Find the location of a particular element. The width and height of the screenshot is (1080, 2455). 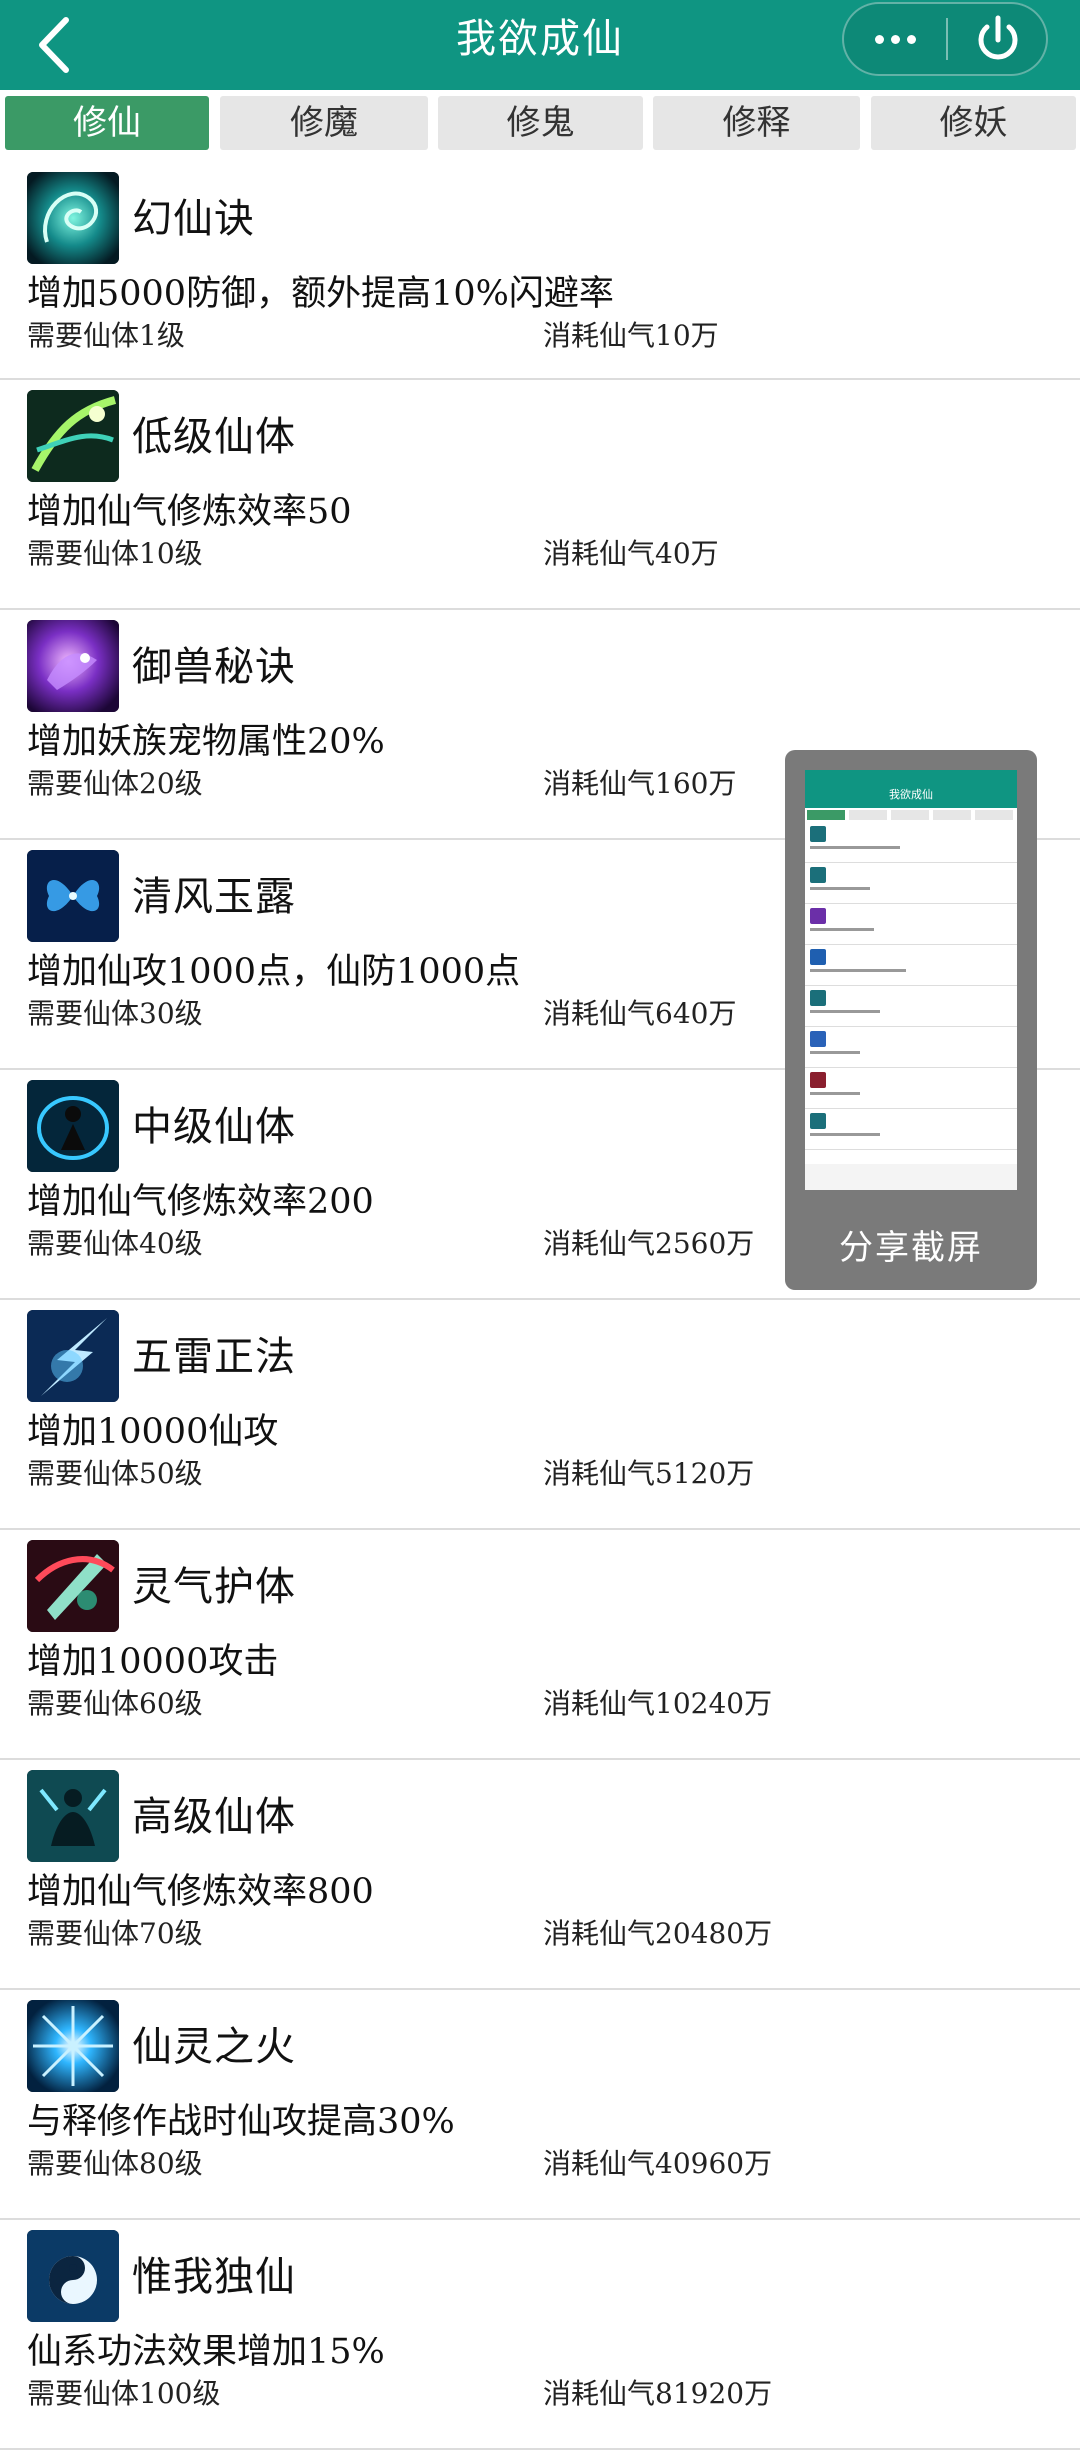

yinyang-icon is located at coordinates (73, 2276).